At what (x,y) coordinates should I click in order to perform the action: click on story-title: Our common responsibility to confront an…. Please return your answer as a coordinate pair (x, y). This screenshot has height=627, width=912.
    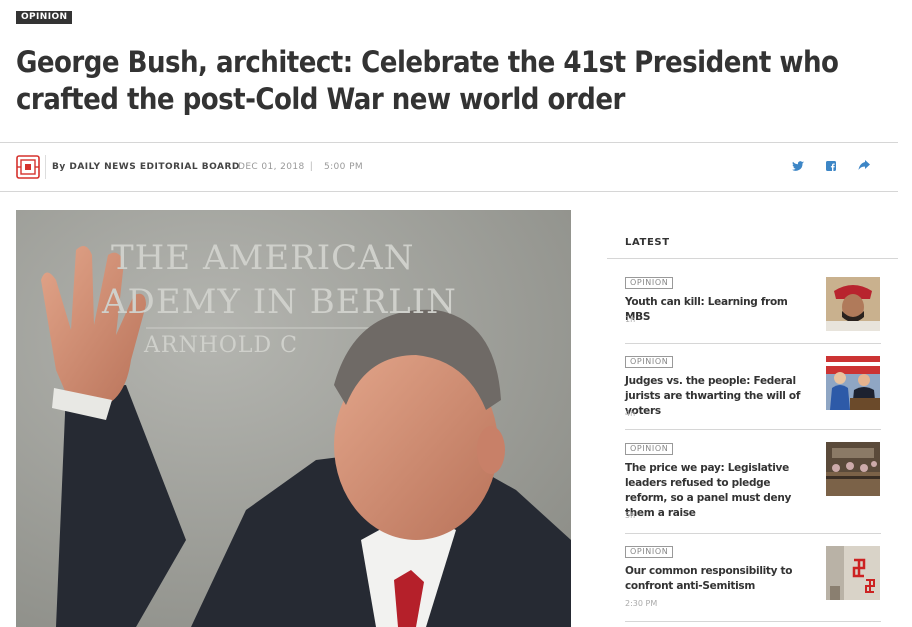
    Looking at the image, I should click on (720, 579).